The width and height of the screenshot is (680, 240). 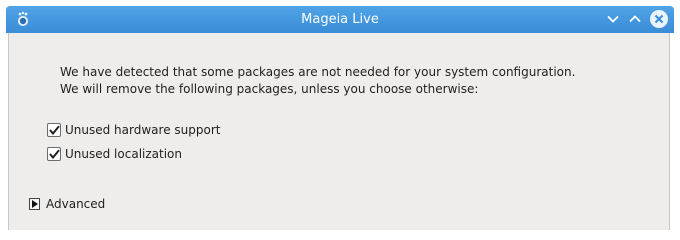 What do you see at coordinates (76, 204) in the screenshot?
I see `advanced-label: Advanced` at bounding box center [76, 204].